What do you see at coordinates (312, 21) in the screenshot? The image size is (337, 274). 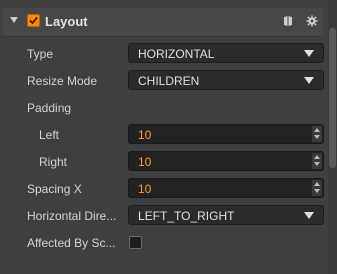 I see `gear-icon` at bounding box center [312, 21].